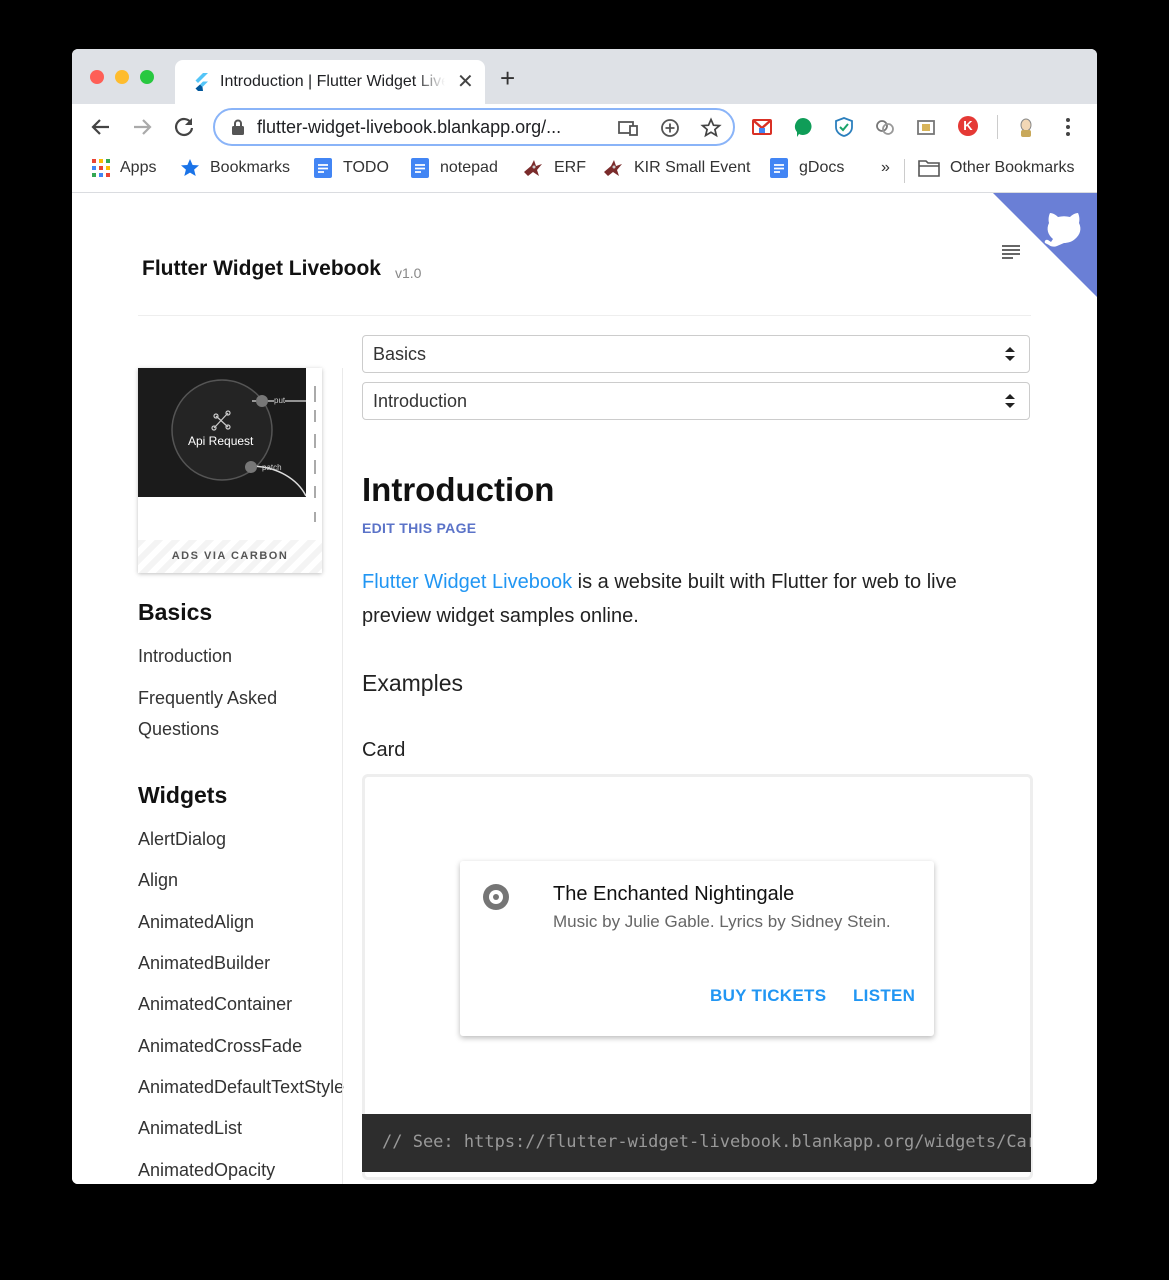  What do you see at coordinates (408, 273) in the screenshot?
I see `version-badge: v1.0` at bounding box center [408, 273].